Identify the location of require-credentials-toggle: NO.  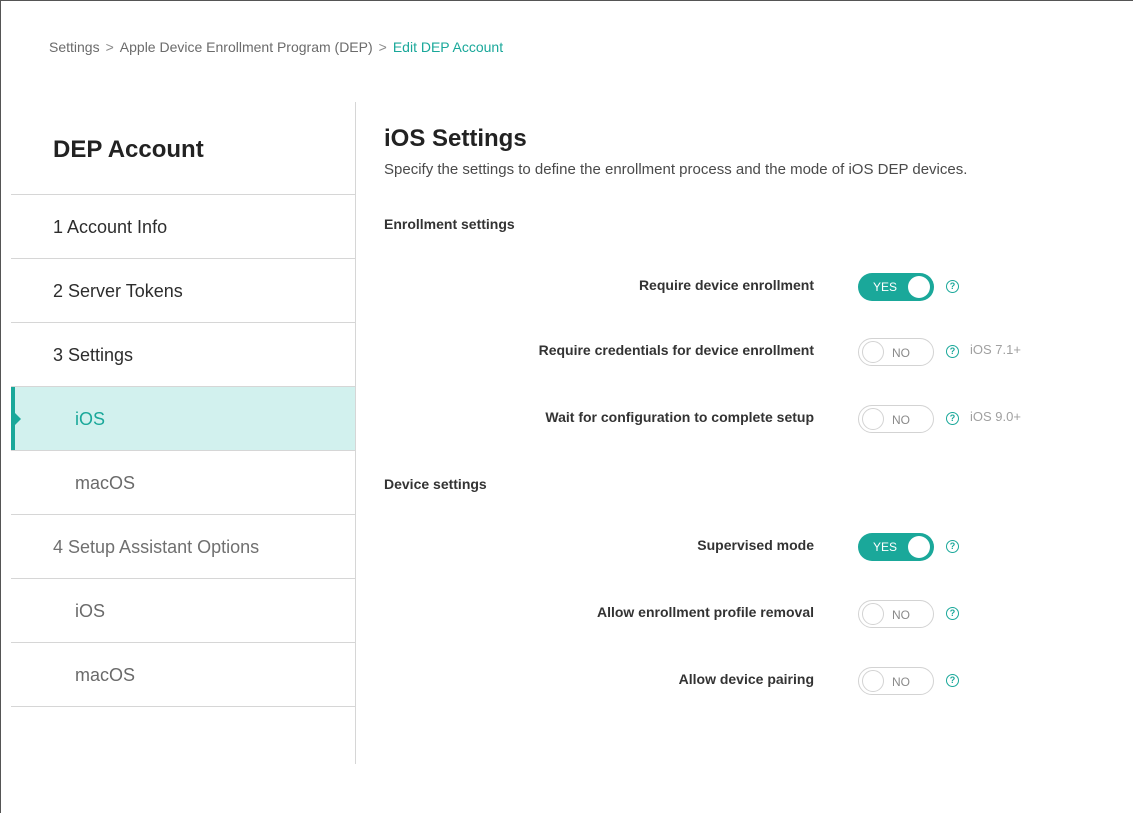
(896, 352).